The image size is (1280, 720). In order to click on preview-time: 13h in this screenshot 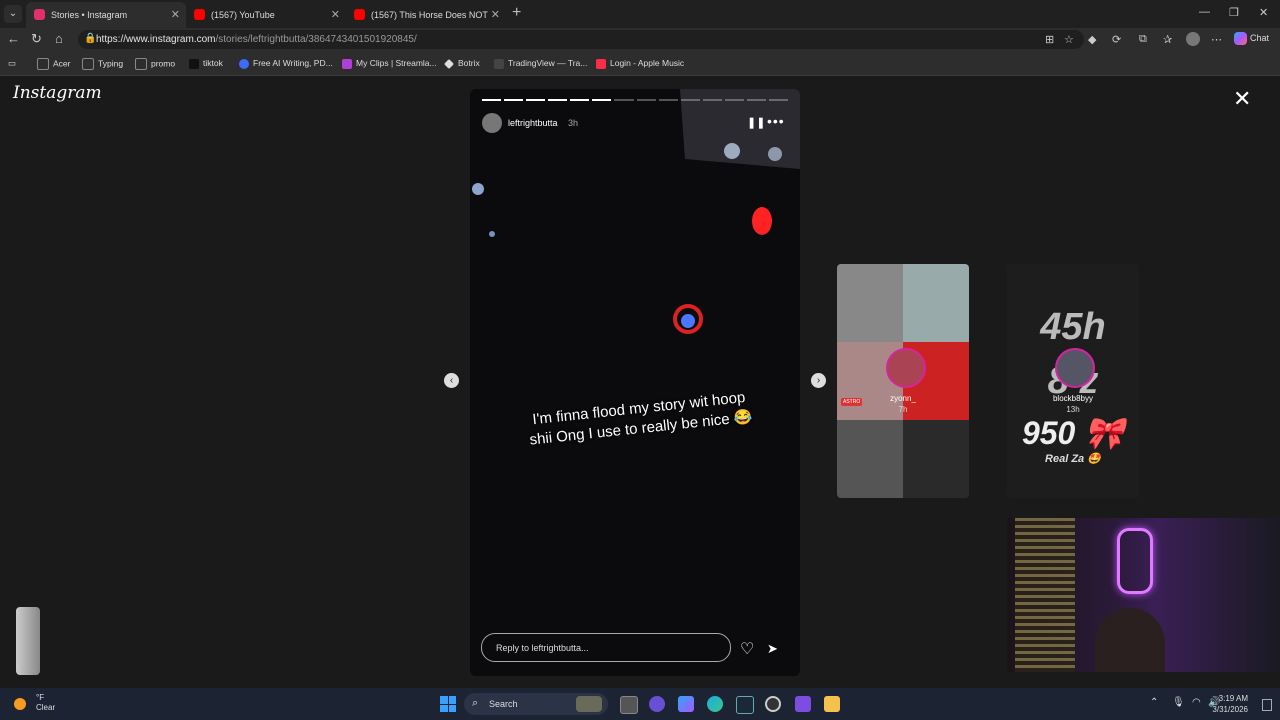, I will do `click(1073, 409)`.